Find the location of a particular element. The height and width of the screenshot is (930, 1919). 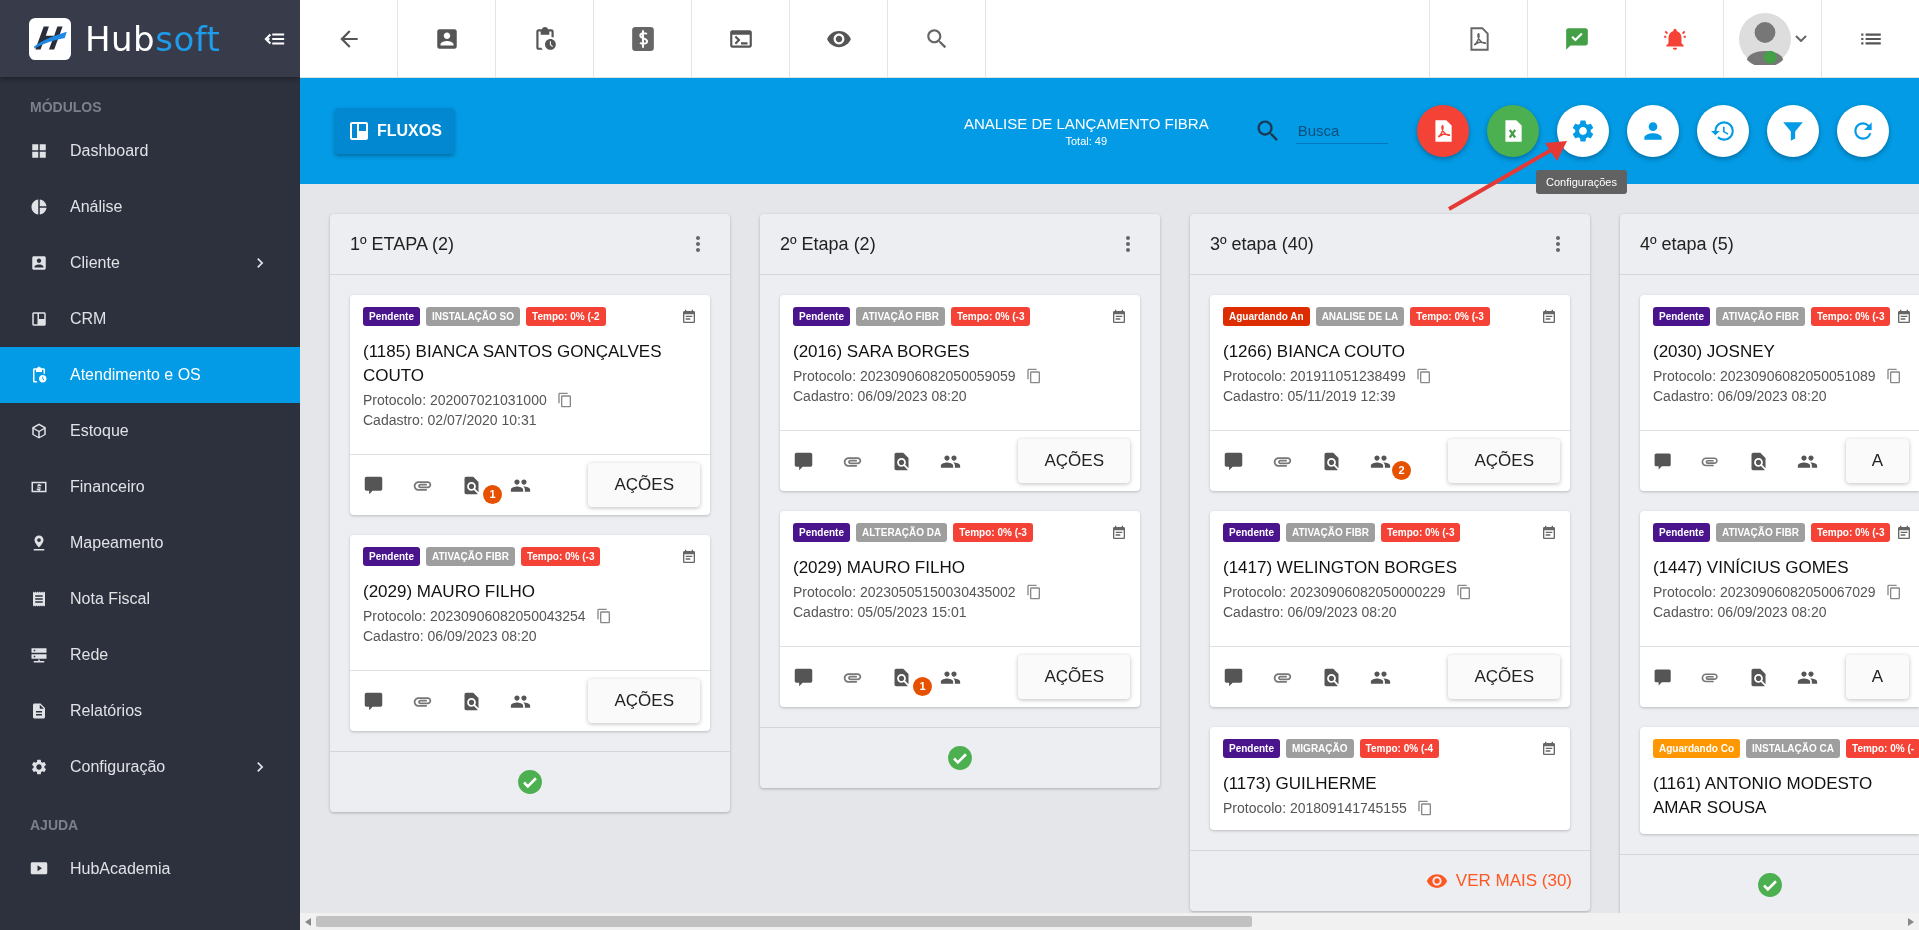

sidebar-item: Mapeamento is located at coordinates (150, 543).